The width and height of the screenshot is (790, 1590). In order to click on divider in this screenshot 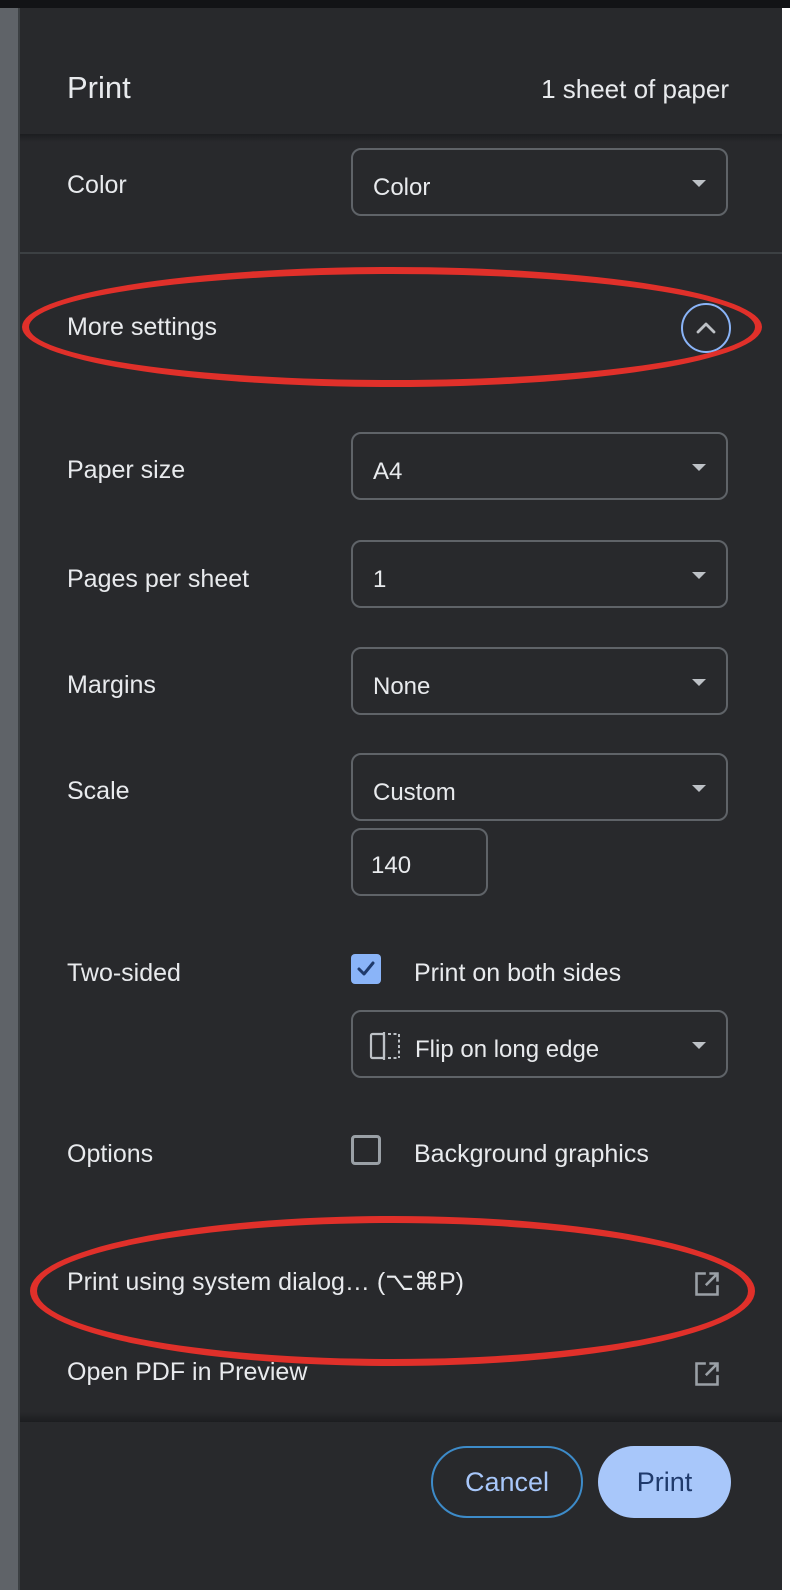, I will do `click(401, 253)`.